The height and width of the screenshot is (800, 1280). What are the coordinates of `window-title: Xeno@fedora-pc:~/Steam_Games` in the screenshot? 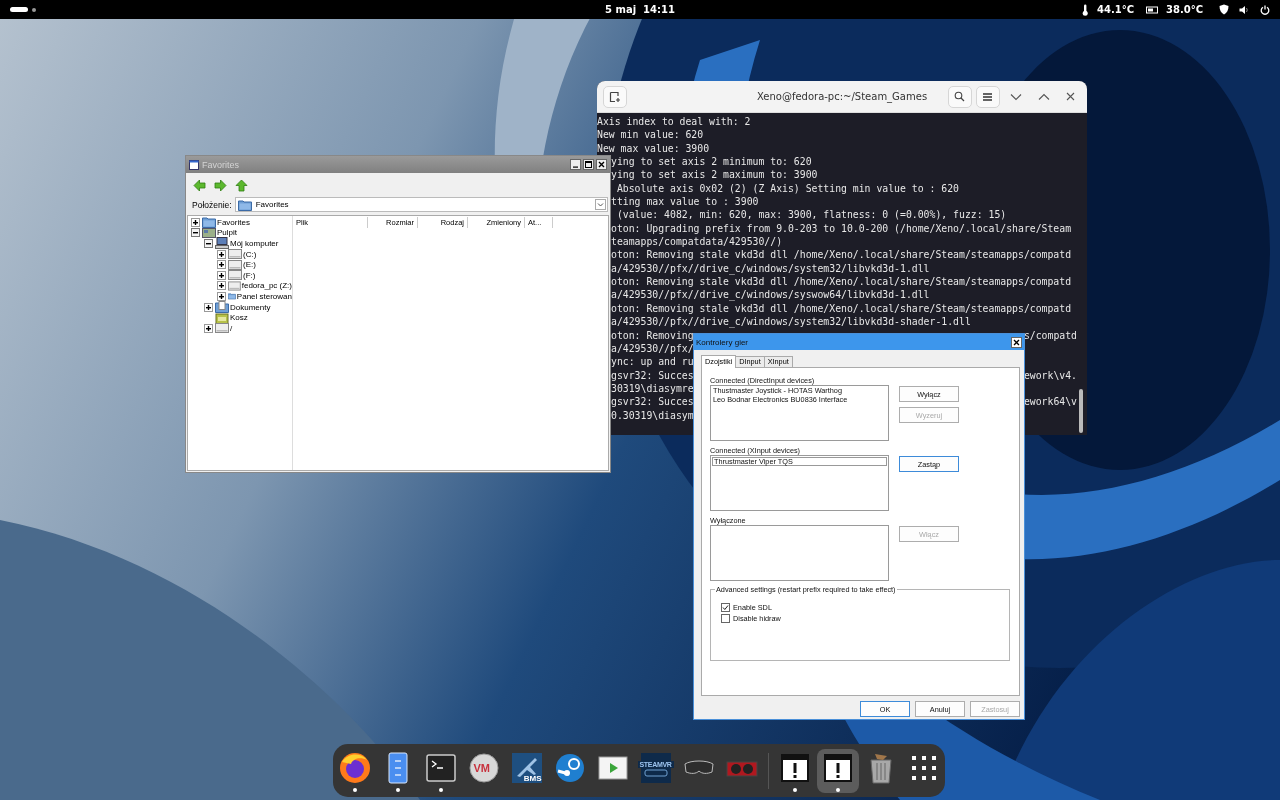 It's located at (842, 96).